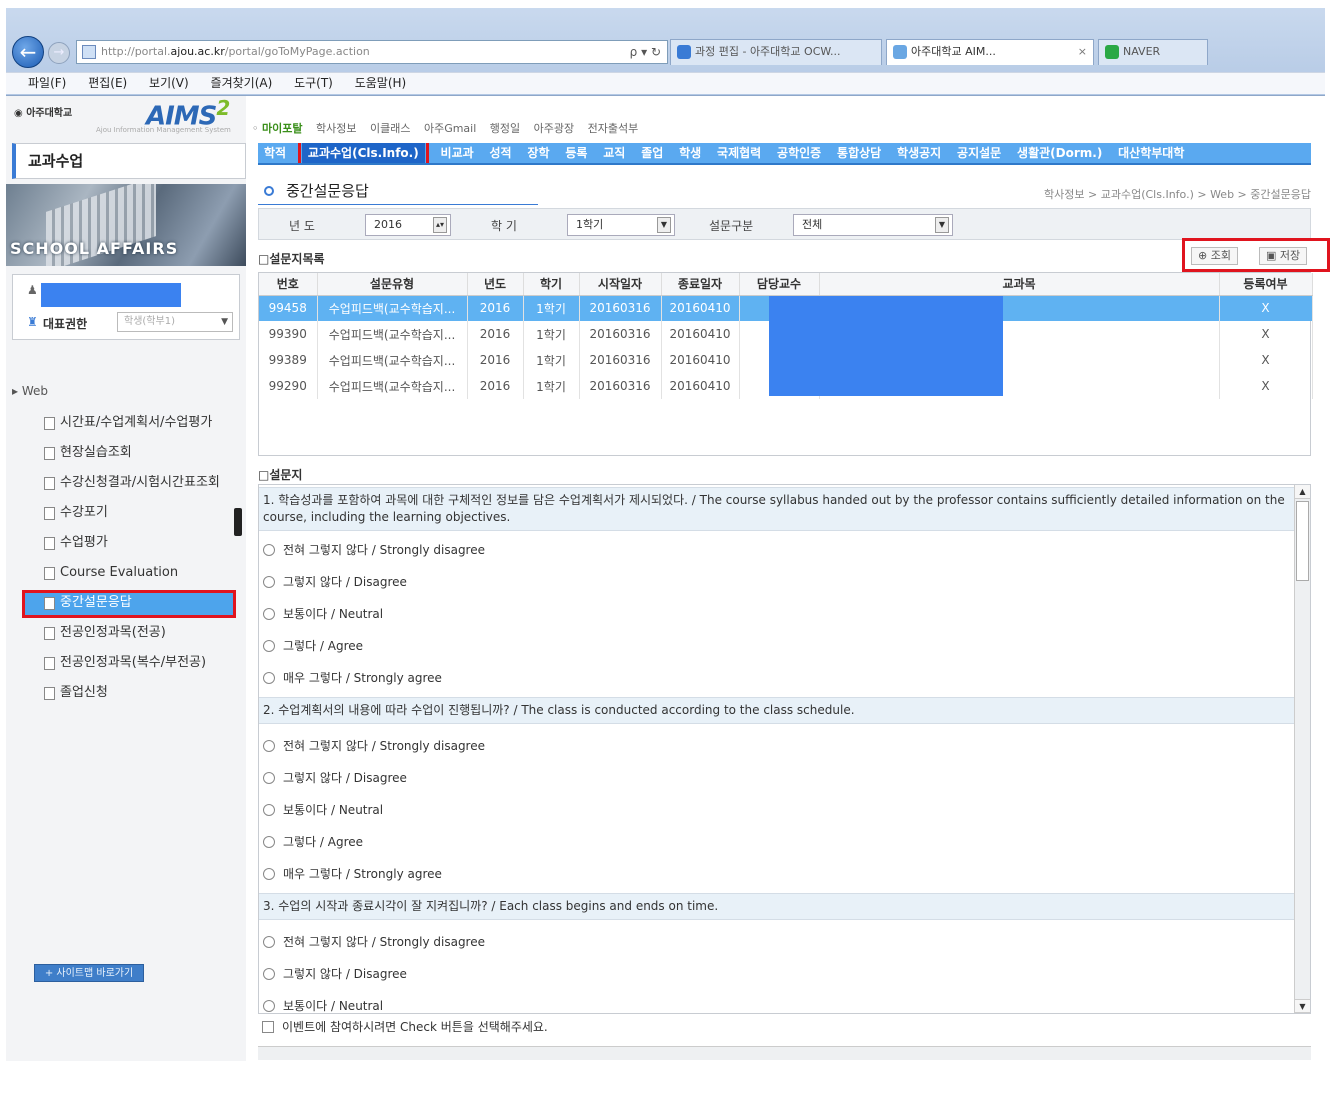 The height and width of the screenshot is (1109, 1331). What do you see at coordinates (1266, 284) in the screenshot?
I see `column-header: 등록여부` at bounding box center [1266, 284].